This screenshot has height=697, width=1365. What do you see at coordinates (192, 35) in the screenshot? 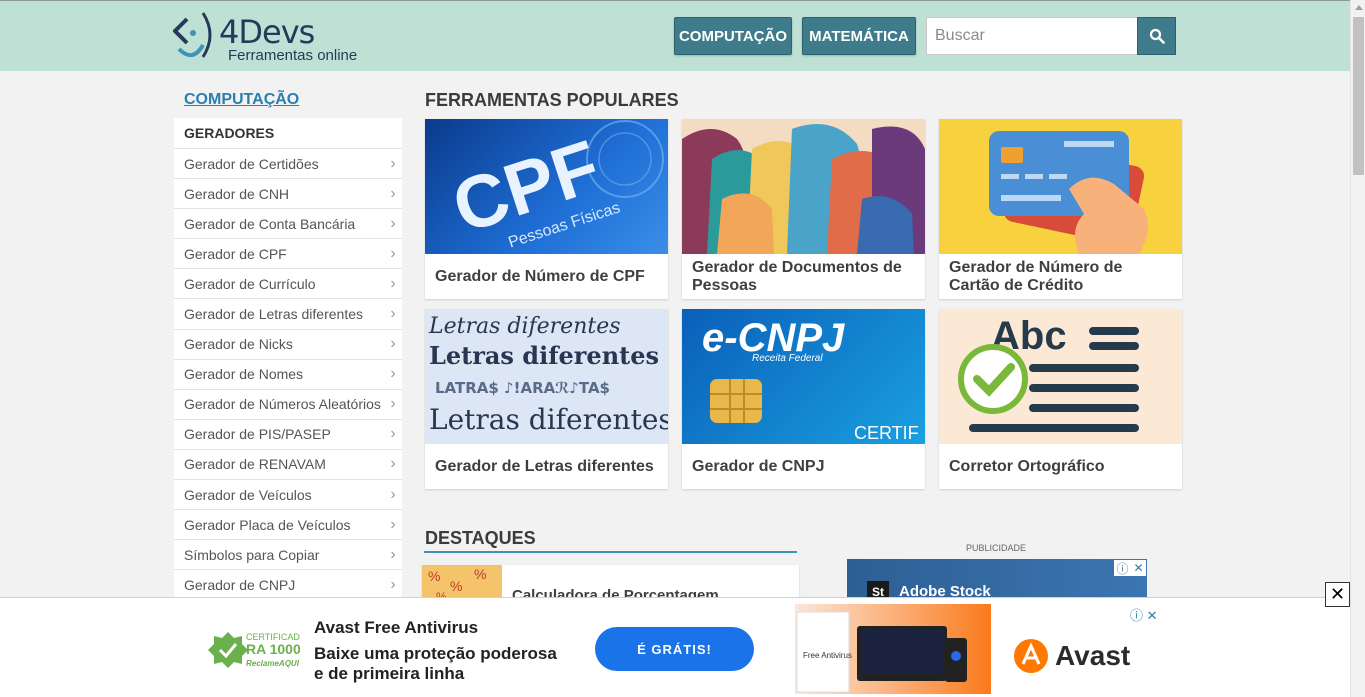
I see `logo-mark-icon` at bounding box center [192, 35].